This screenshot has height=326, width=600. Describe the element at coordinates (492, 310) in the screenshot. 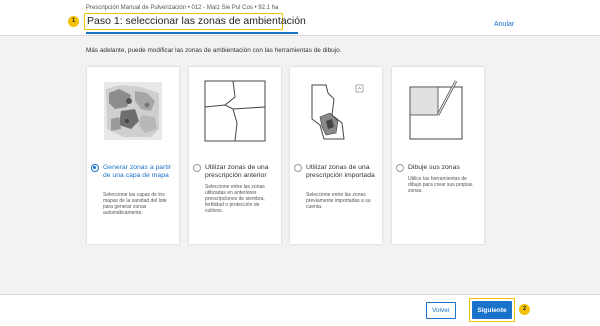

I see `next-button: Siguiente` at that location.